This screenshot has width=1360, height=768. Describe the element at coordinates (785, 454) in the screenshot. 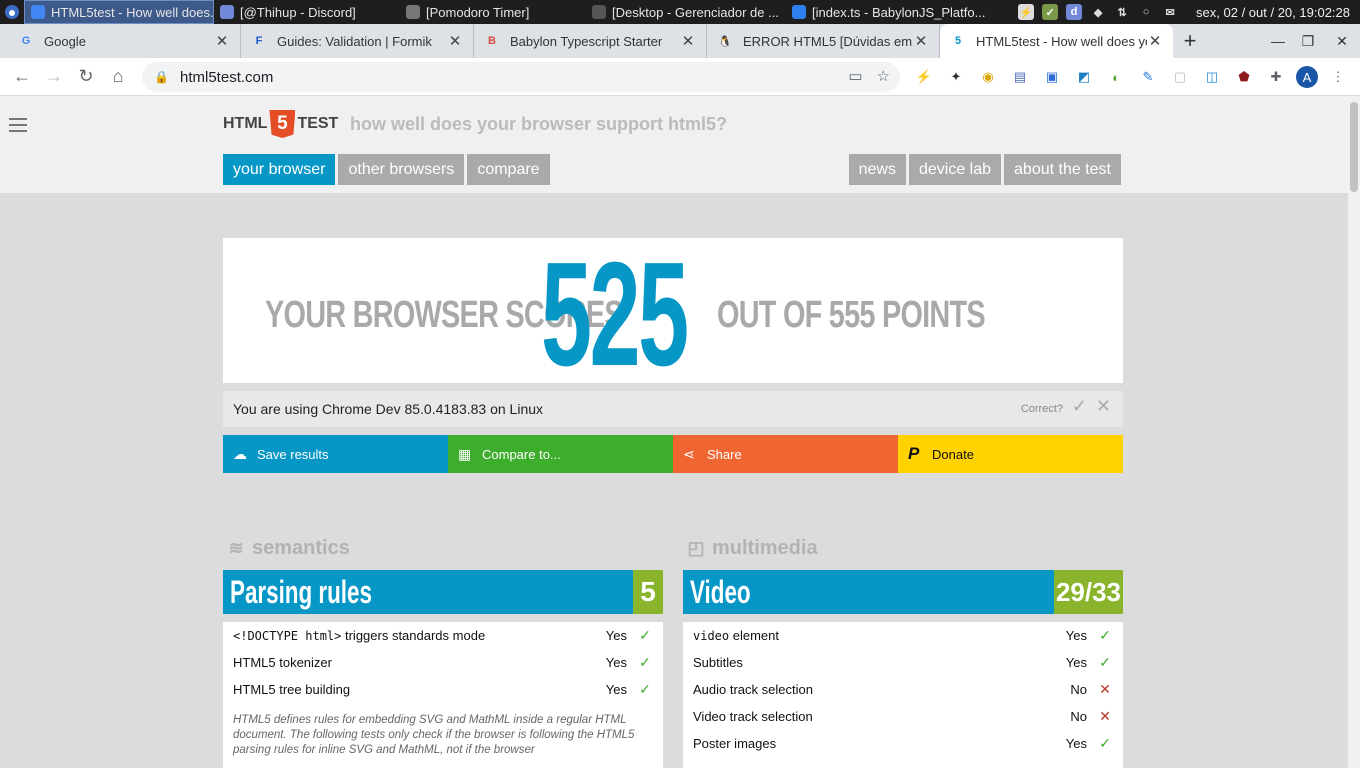

I see `action-button: ⋖ Share` at that location.